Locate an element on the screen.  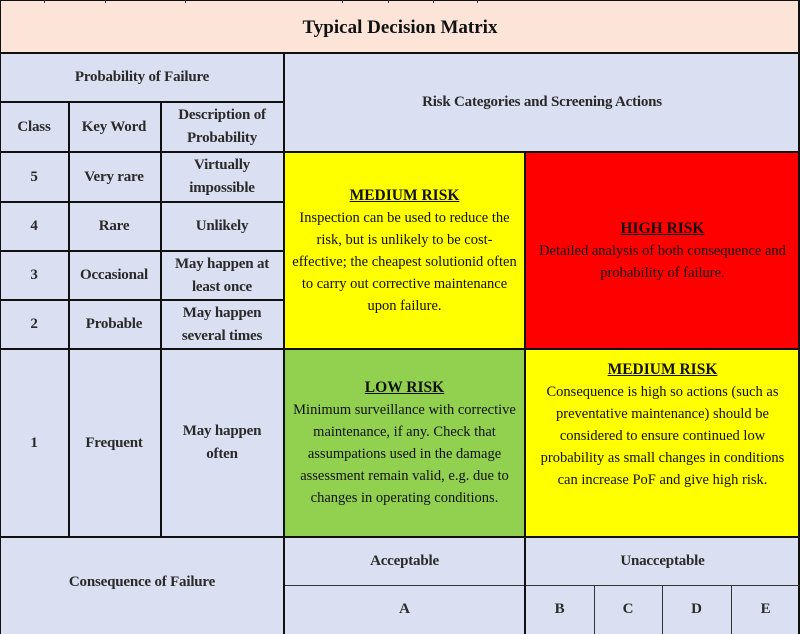
row-5-key-word: Very rare is located at coordinates (114, 177).